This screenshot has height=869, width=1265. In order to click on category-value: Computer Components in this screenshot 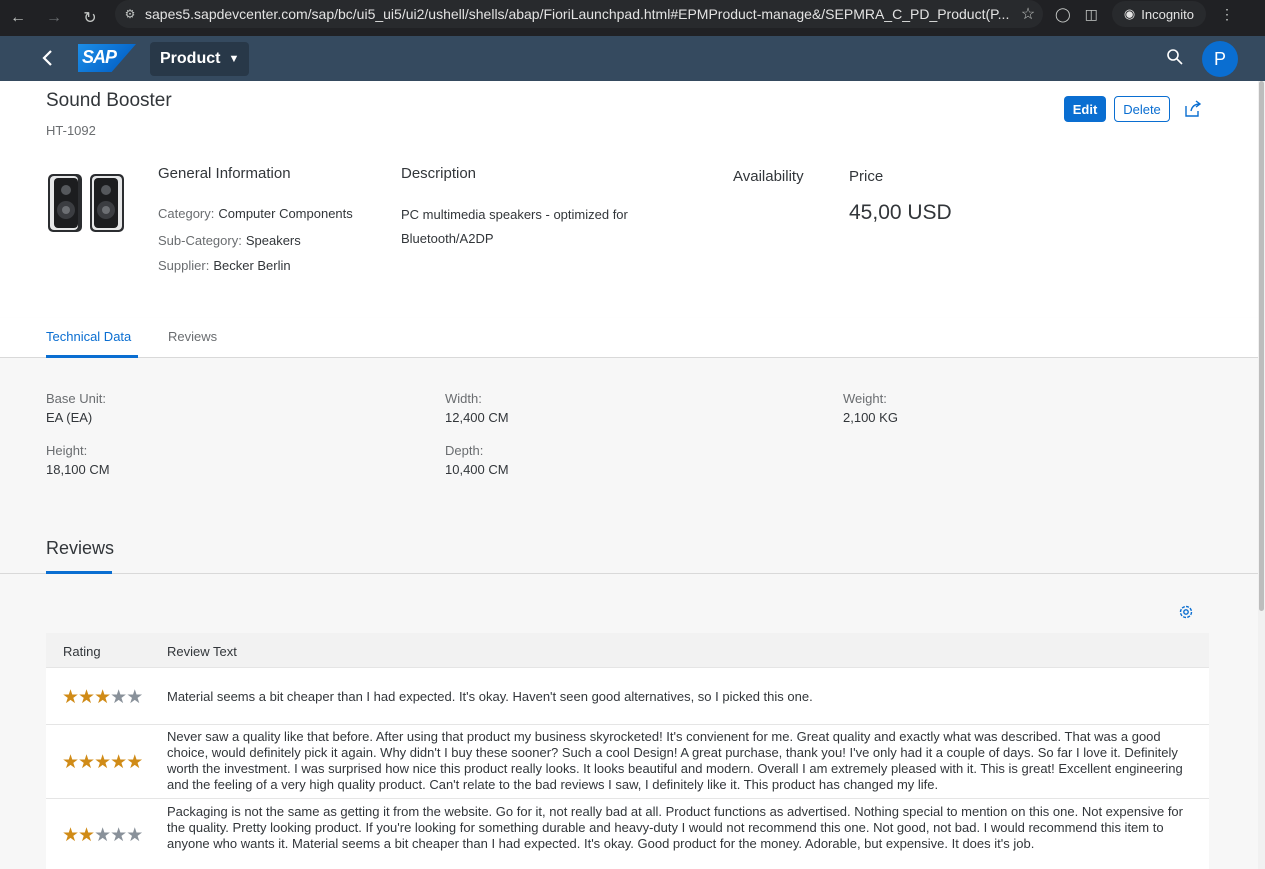, I will do `click(285, 213)`.